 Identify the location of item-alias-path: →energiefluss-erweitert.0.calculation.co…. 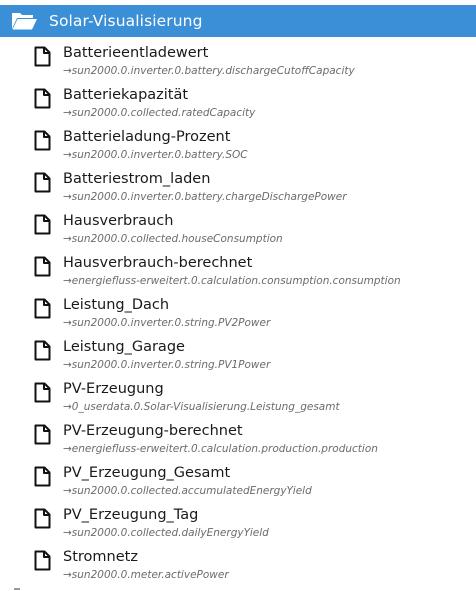
(232, 281).